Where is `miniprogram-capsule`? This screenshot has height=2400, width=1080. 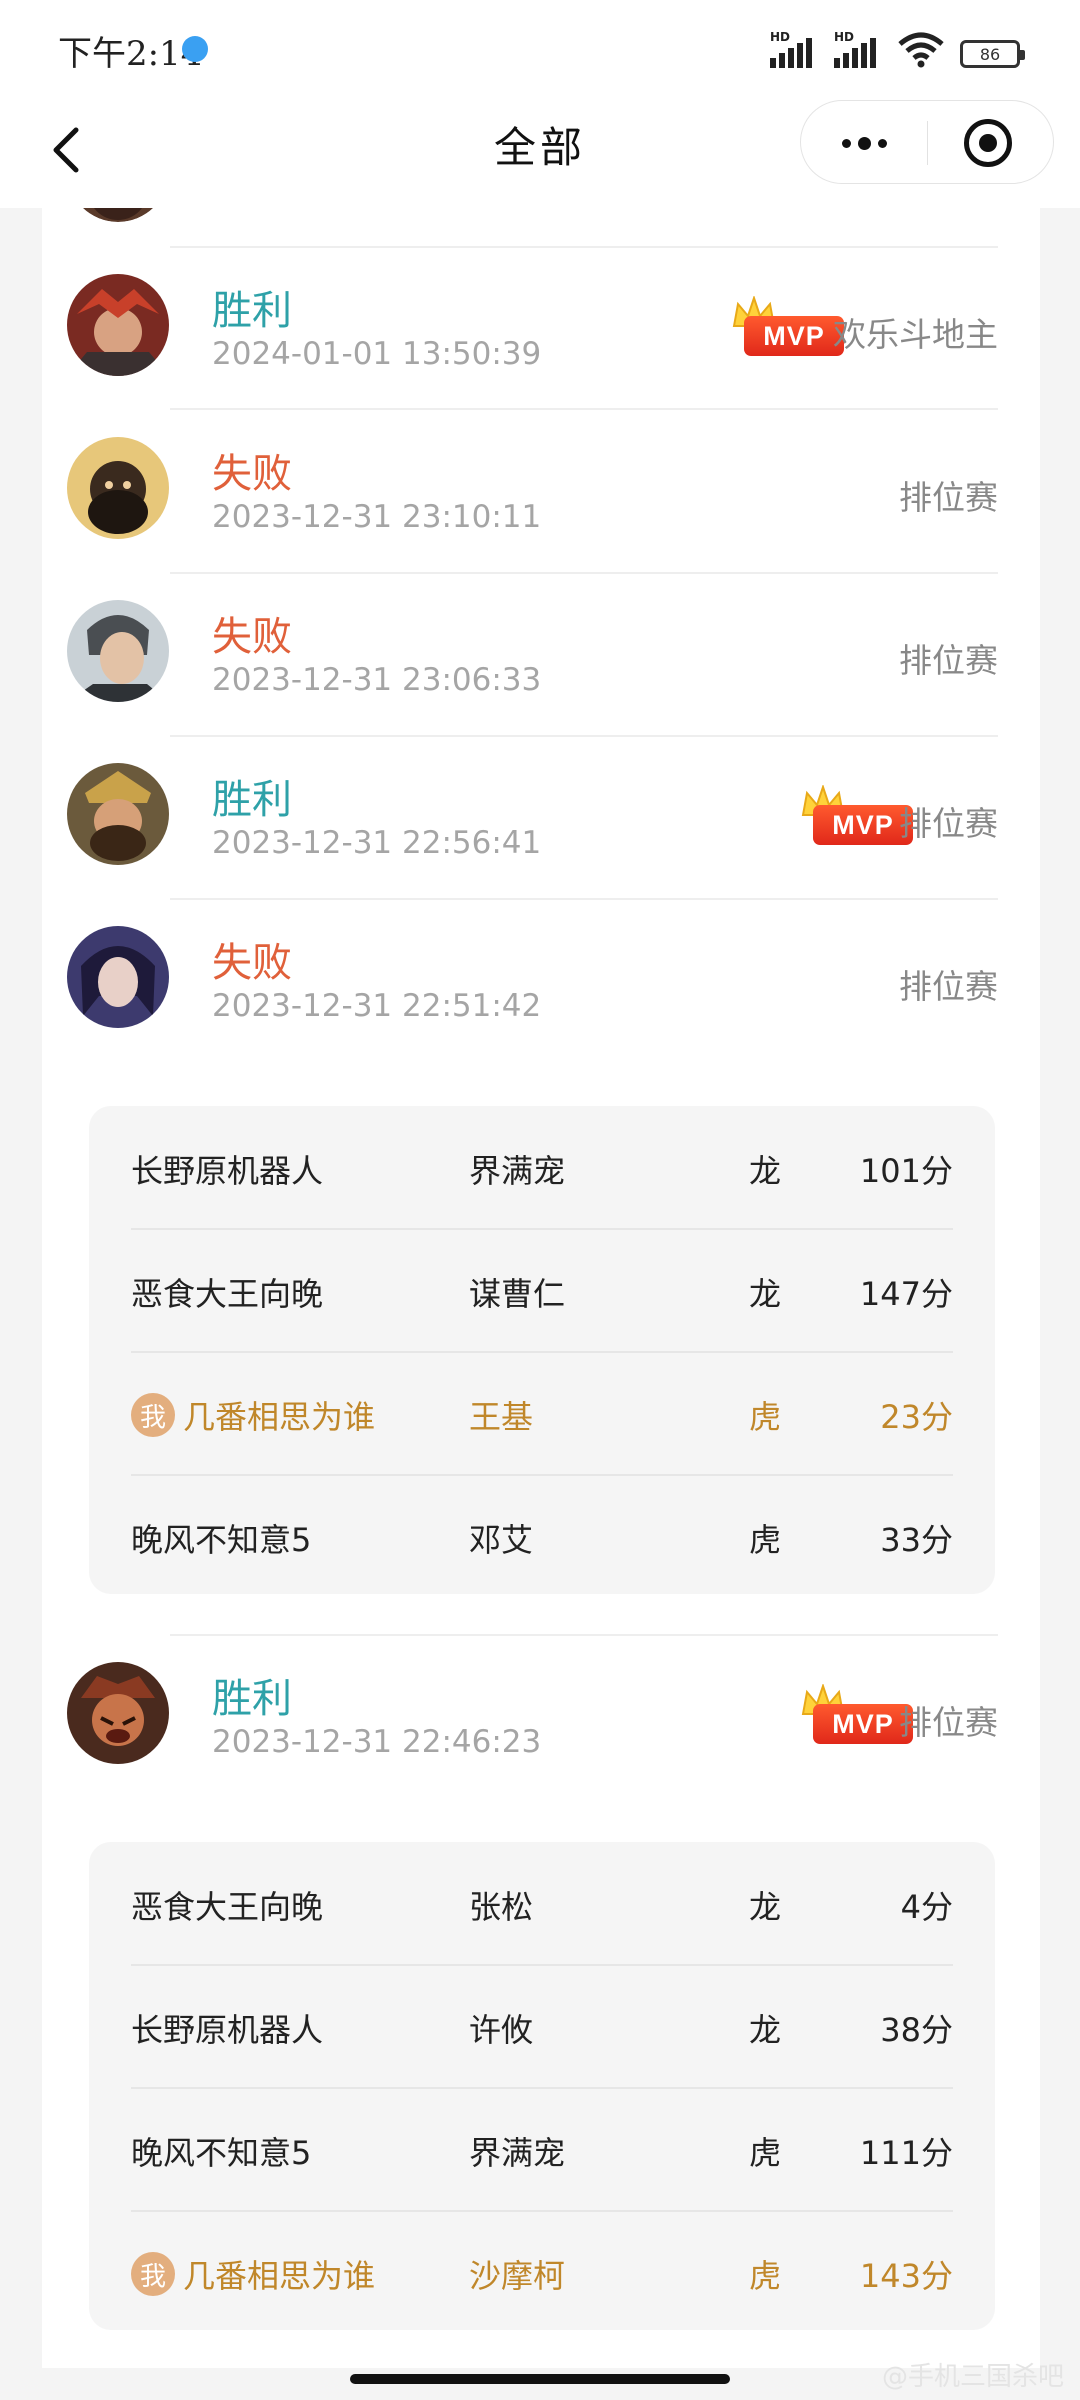
miniprogram-capsule is located at coordinates (927, 142).